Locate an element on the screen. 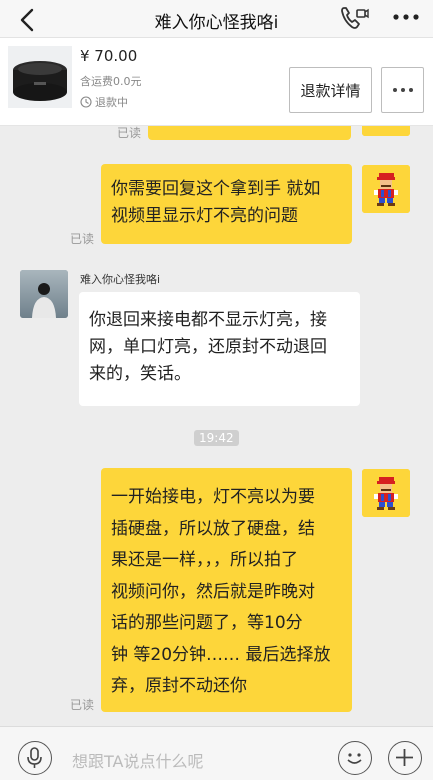  message-line: 来的，笑话。 is located at coordinates (140, 374).